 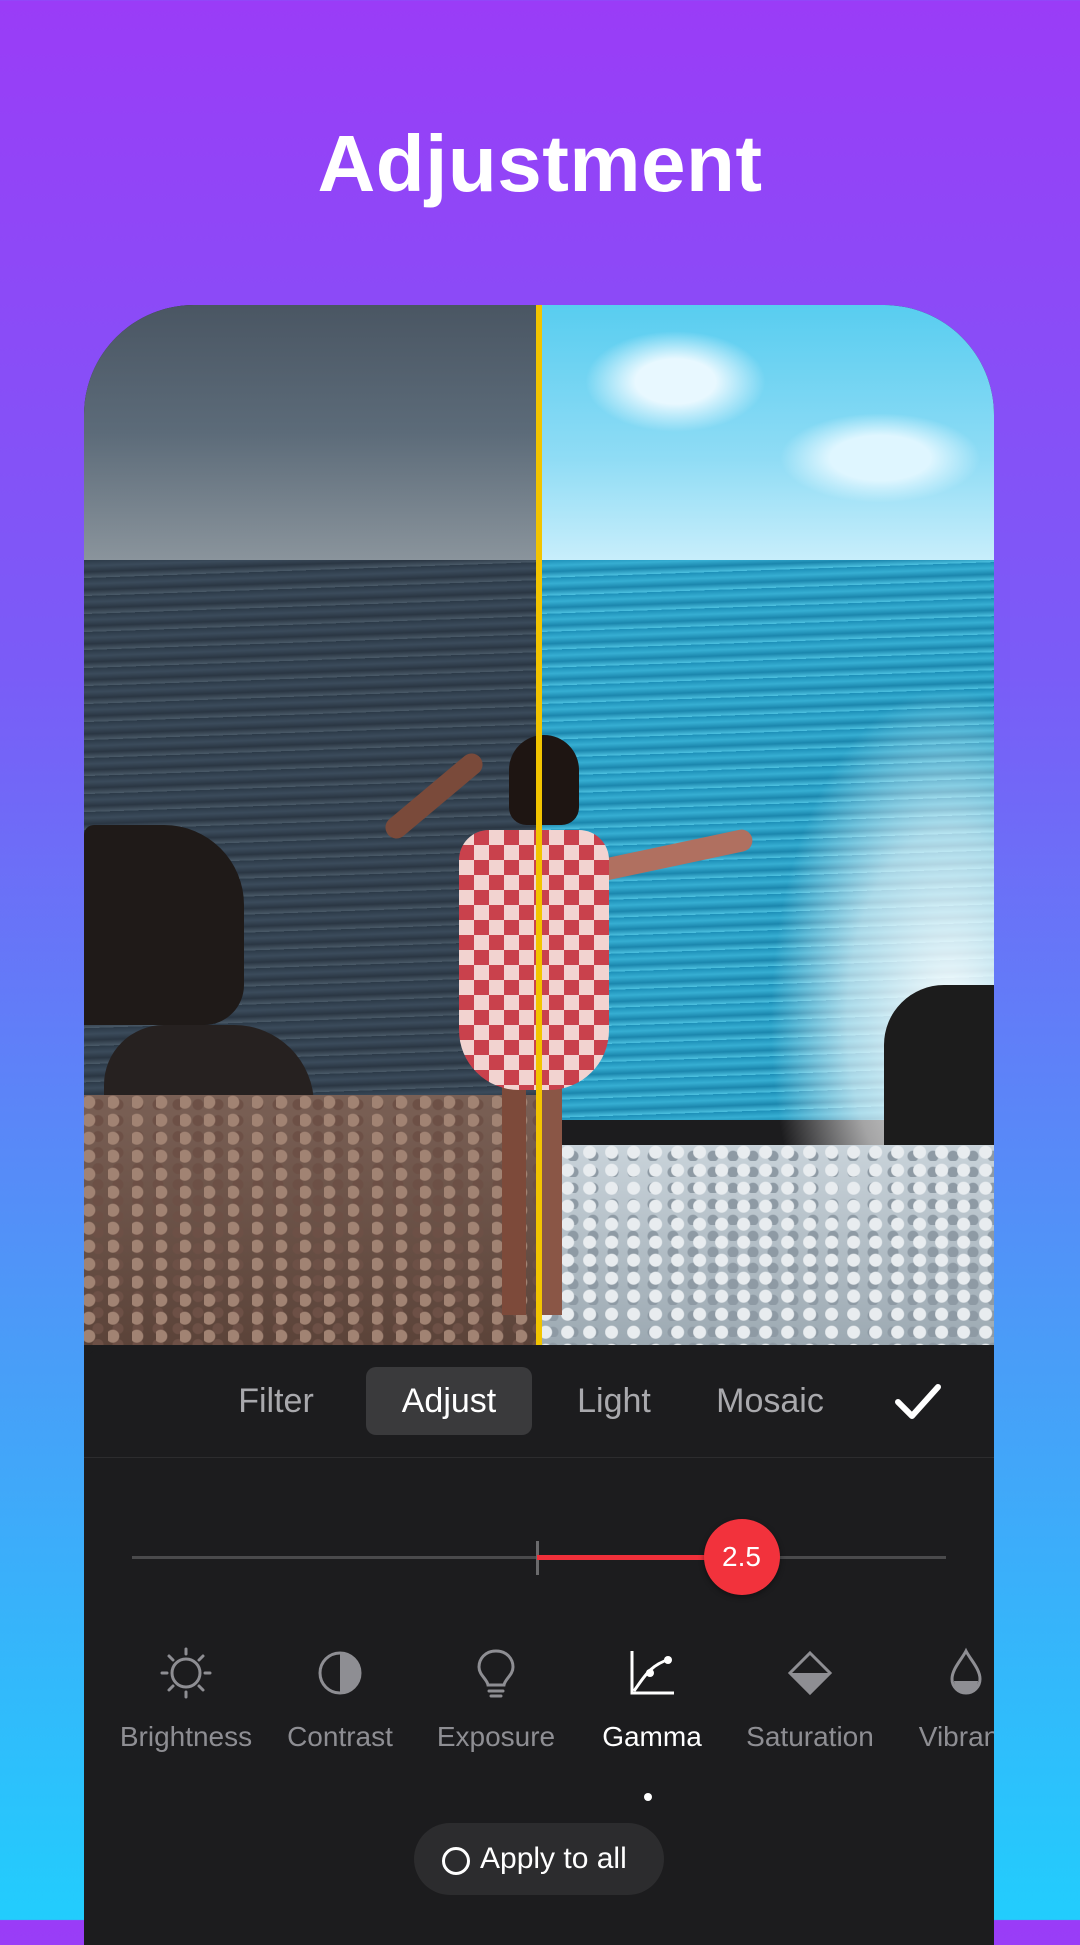 What do you see at coordinates (918, 1401) in the screenshot?
I see `confirm-check-icon` at bounding box center [918, 1401].